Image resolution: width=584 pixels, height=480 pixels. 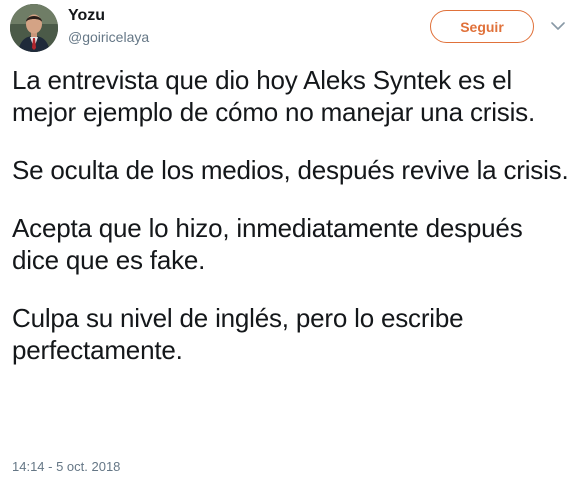 I want to click on profile-photo-icon, so click(x=34, y=28).